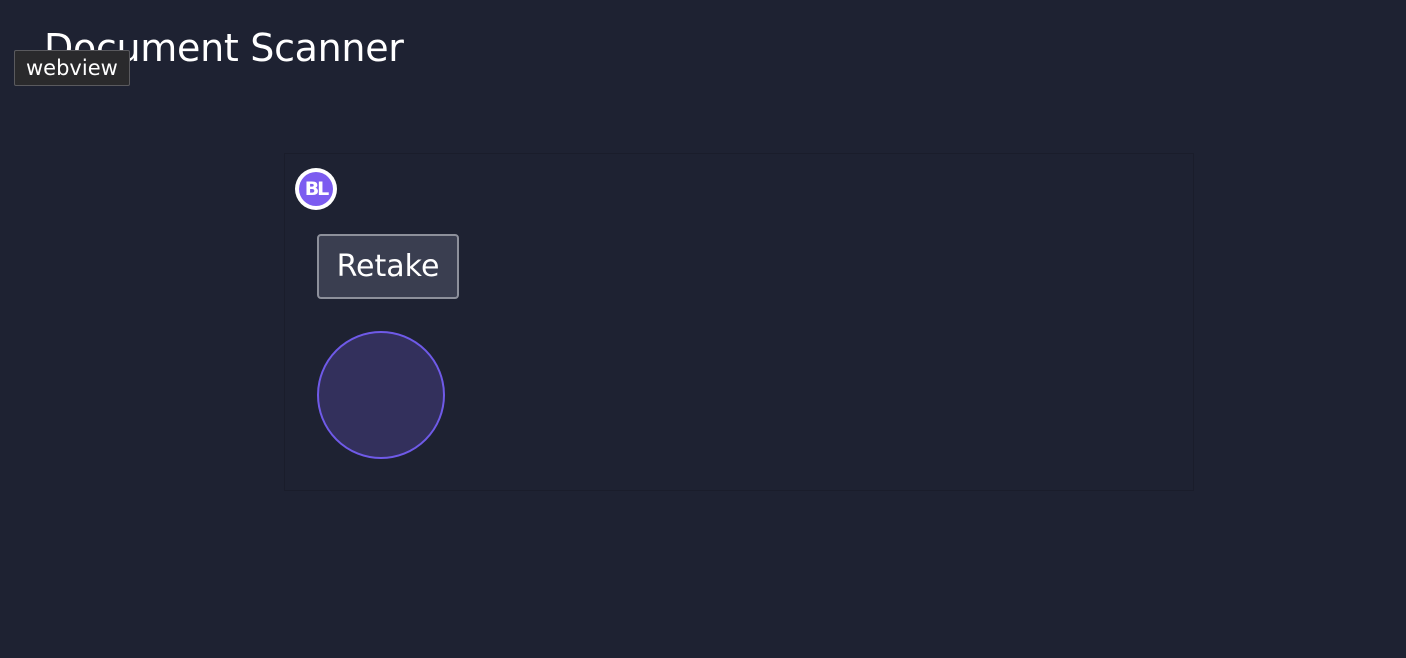  I want to click on capture-shutter-button, so click(381, 395).